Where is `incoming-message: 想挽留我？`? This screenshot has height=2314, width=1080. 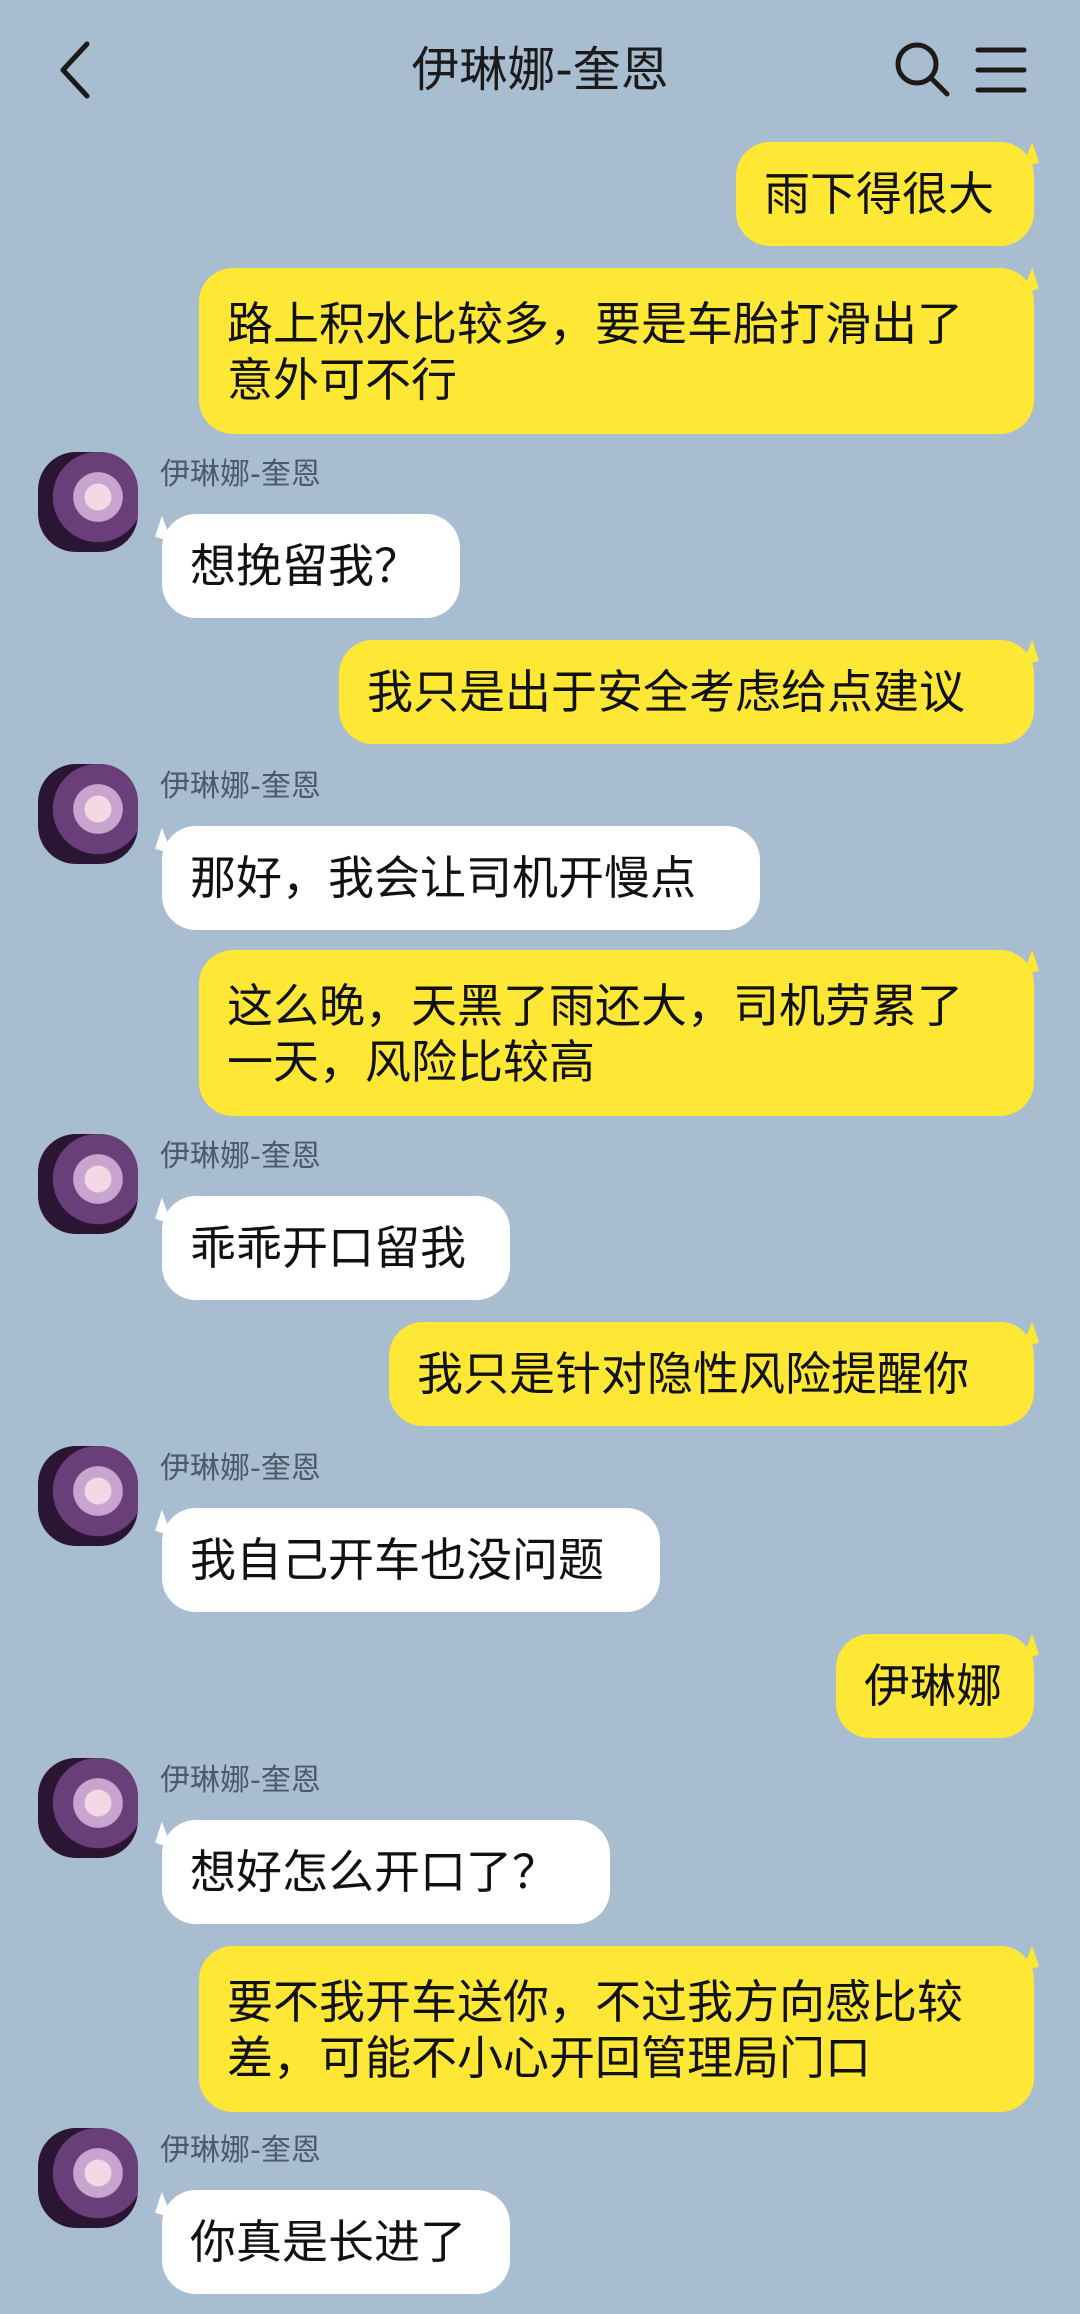
incoming-message: 想挽留我？ is located at coordinates (311, 566).